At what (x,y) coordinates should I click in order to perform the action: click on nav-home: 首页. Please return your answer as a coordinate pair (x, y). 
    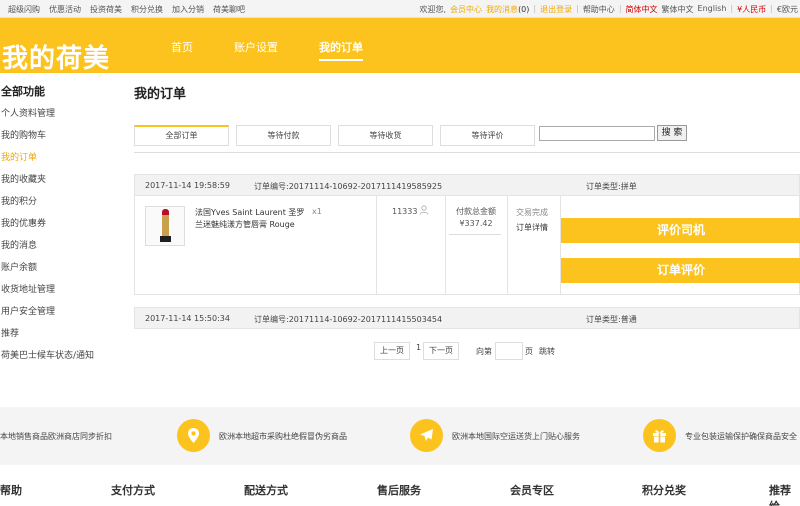
    Looking at the image, I should click on (182, 50).